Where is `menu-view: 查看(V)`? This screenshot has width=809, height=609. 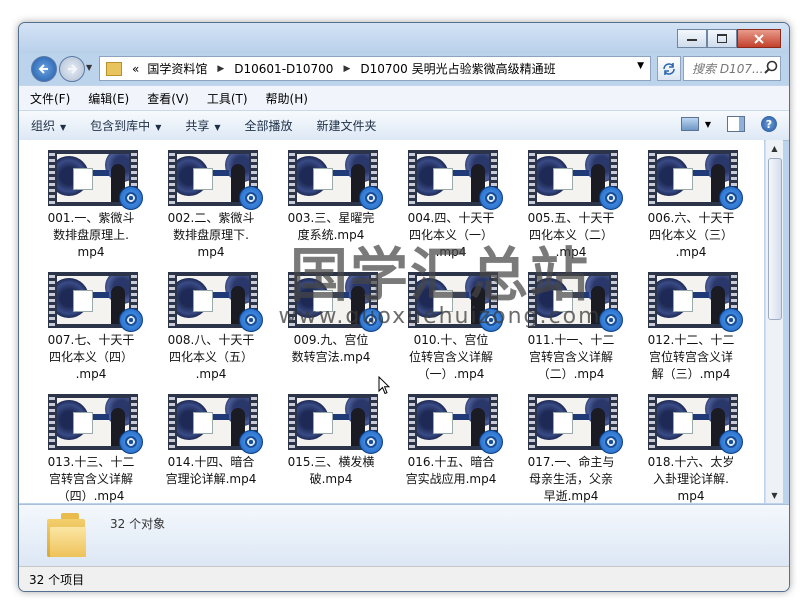
menu-view: 查看(V) is located at coordinates (166, 98).